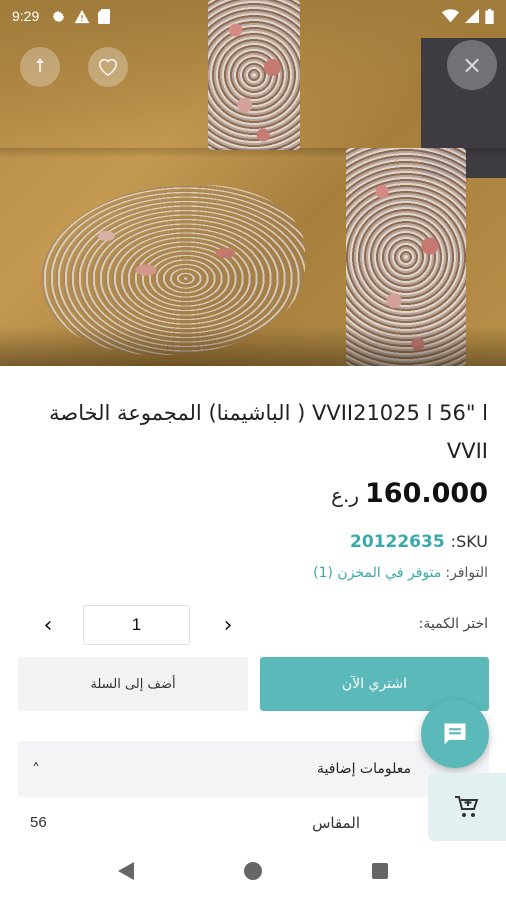  I want to click on availability-value: متوفر في المخزن (1), so click(377, 573).